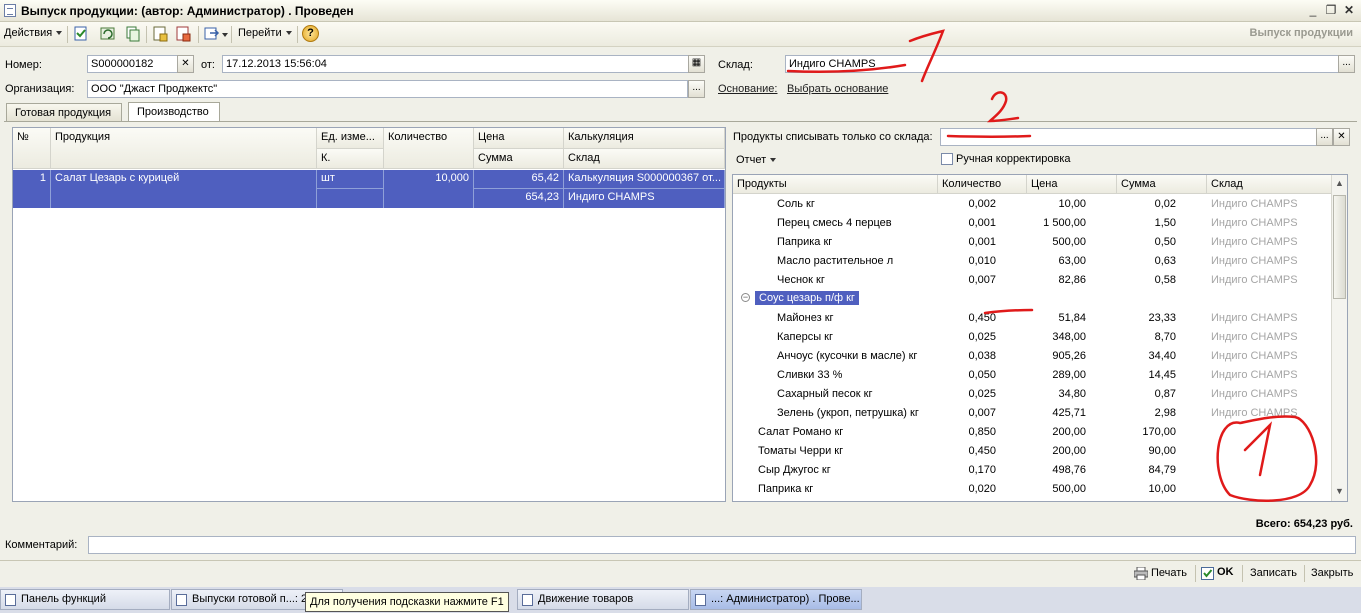 This screenshot has height=613, width=1361. Describe the element at coordinates (1069, 470) in the screenshot. I see `ingredient-price: 498,76` at that location.